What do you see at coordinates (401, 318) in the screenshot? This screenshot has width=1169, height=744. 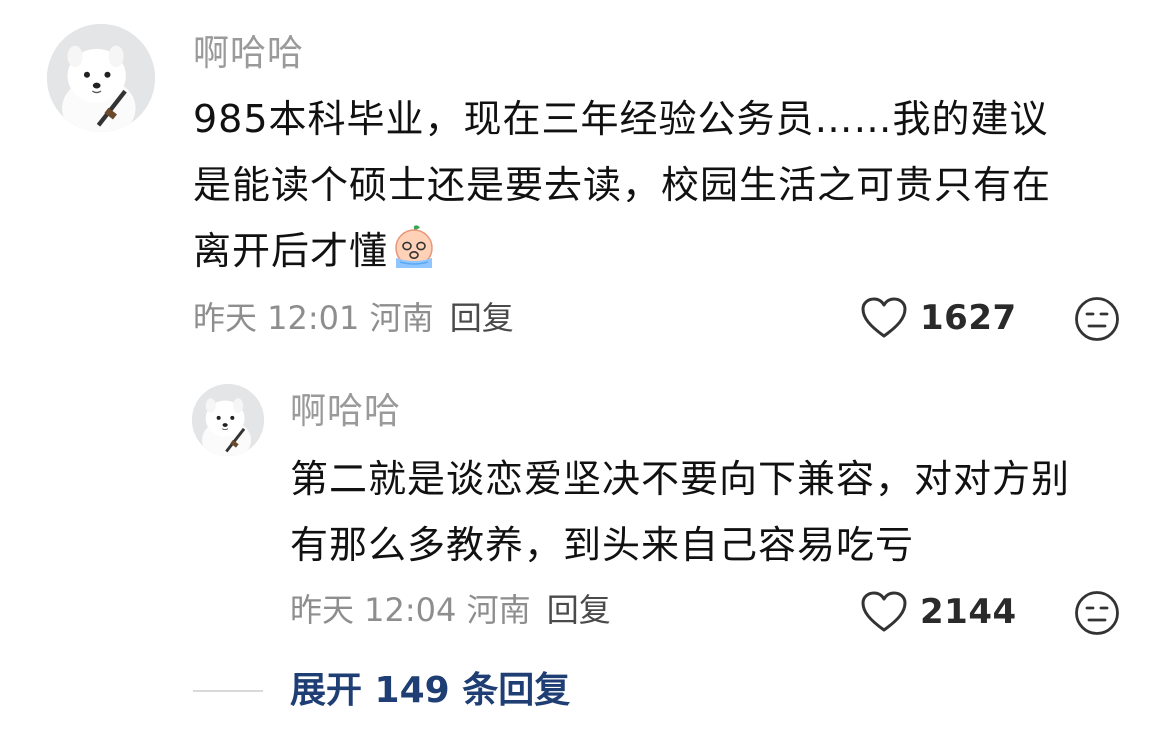 I see `comment-location: 河南` at bounding box center [401, 318].